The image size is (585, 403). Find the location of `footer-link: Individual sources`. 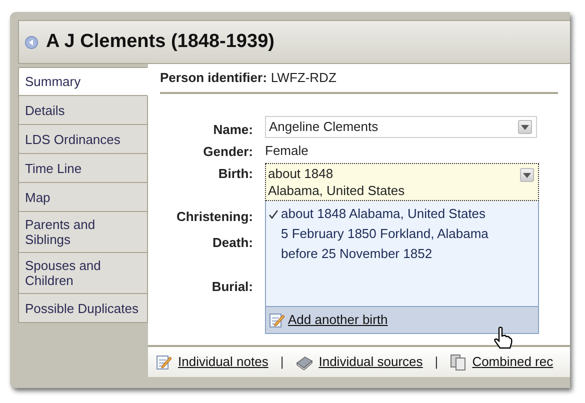

footer-link: Individual sources is located at coordinates (370, 362).